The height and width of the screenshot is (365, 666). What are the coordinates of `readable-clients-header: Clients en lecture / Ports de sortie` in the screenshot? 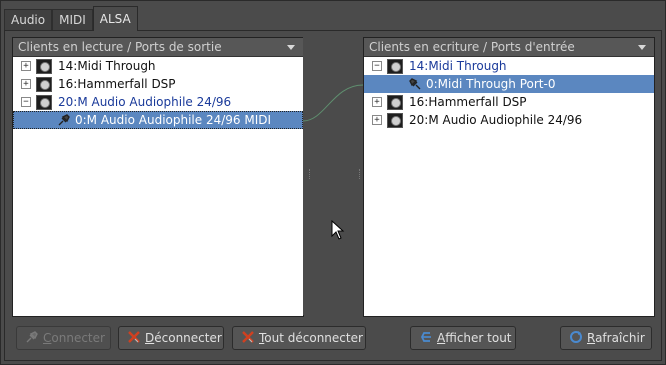 It's located at (158, 47).